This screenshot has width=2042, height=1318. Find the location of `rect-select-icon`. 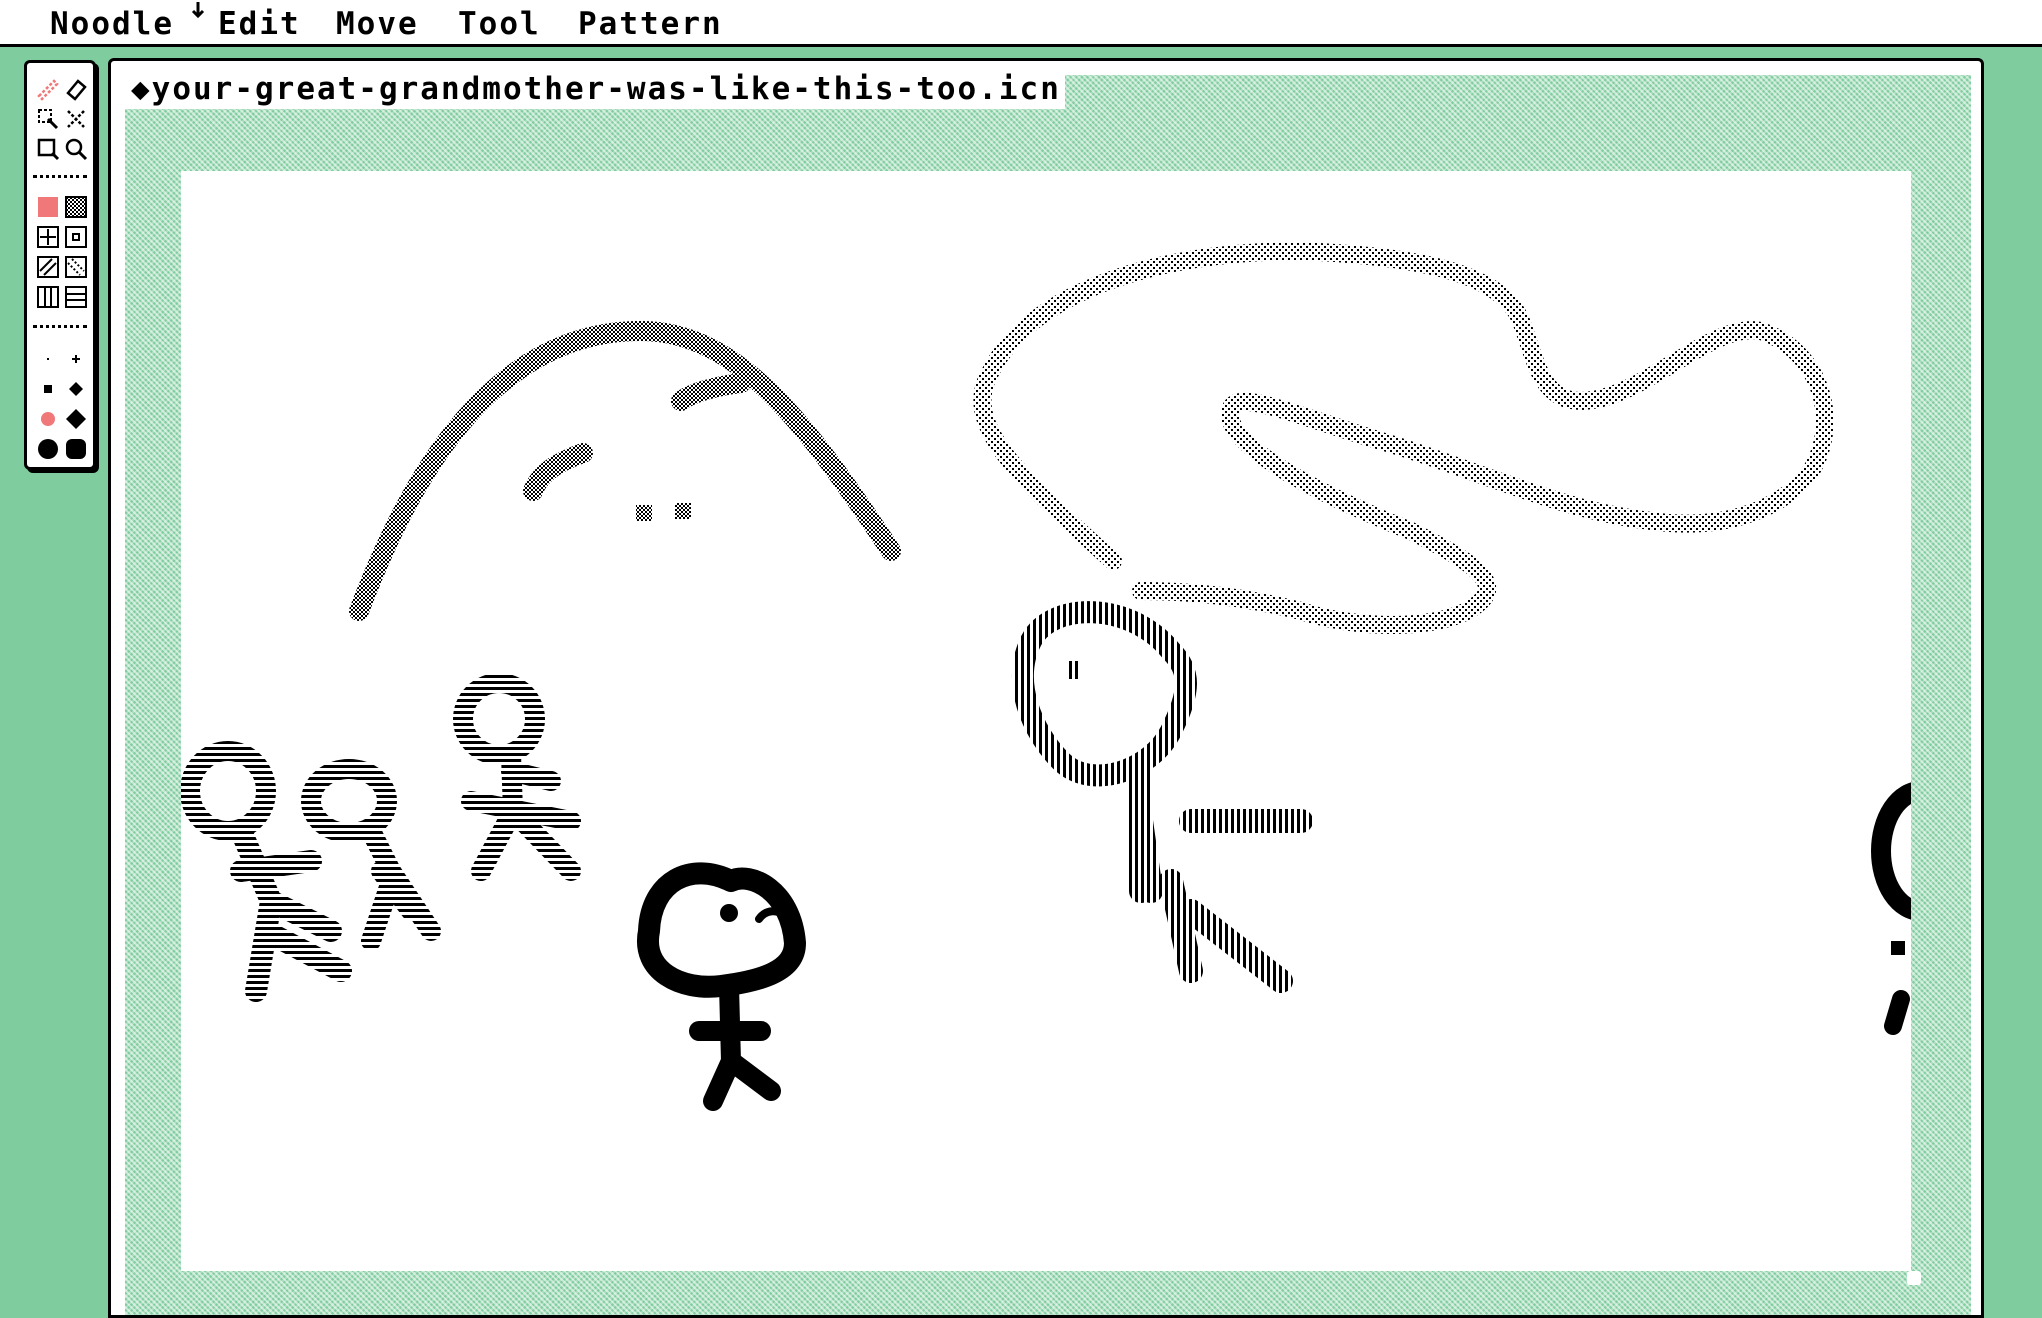

rect-select-icon is located at coordinates (48, 149).